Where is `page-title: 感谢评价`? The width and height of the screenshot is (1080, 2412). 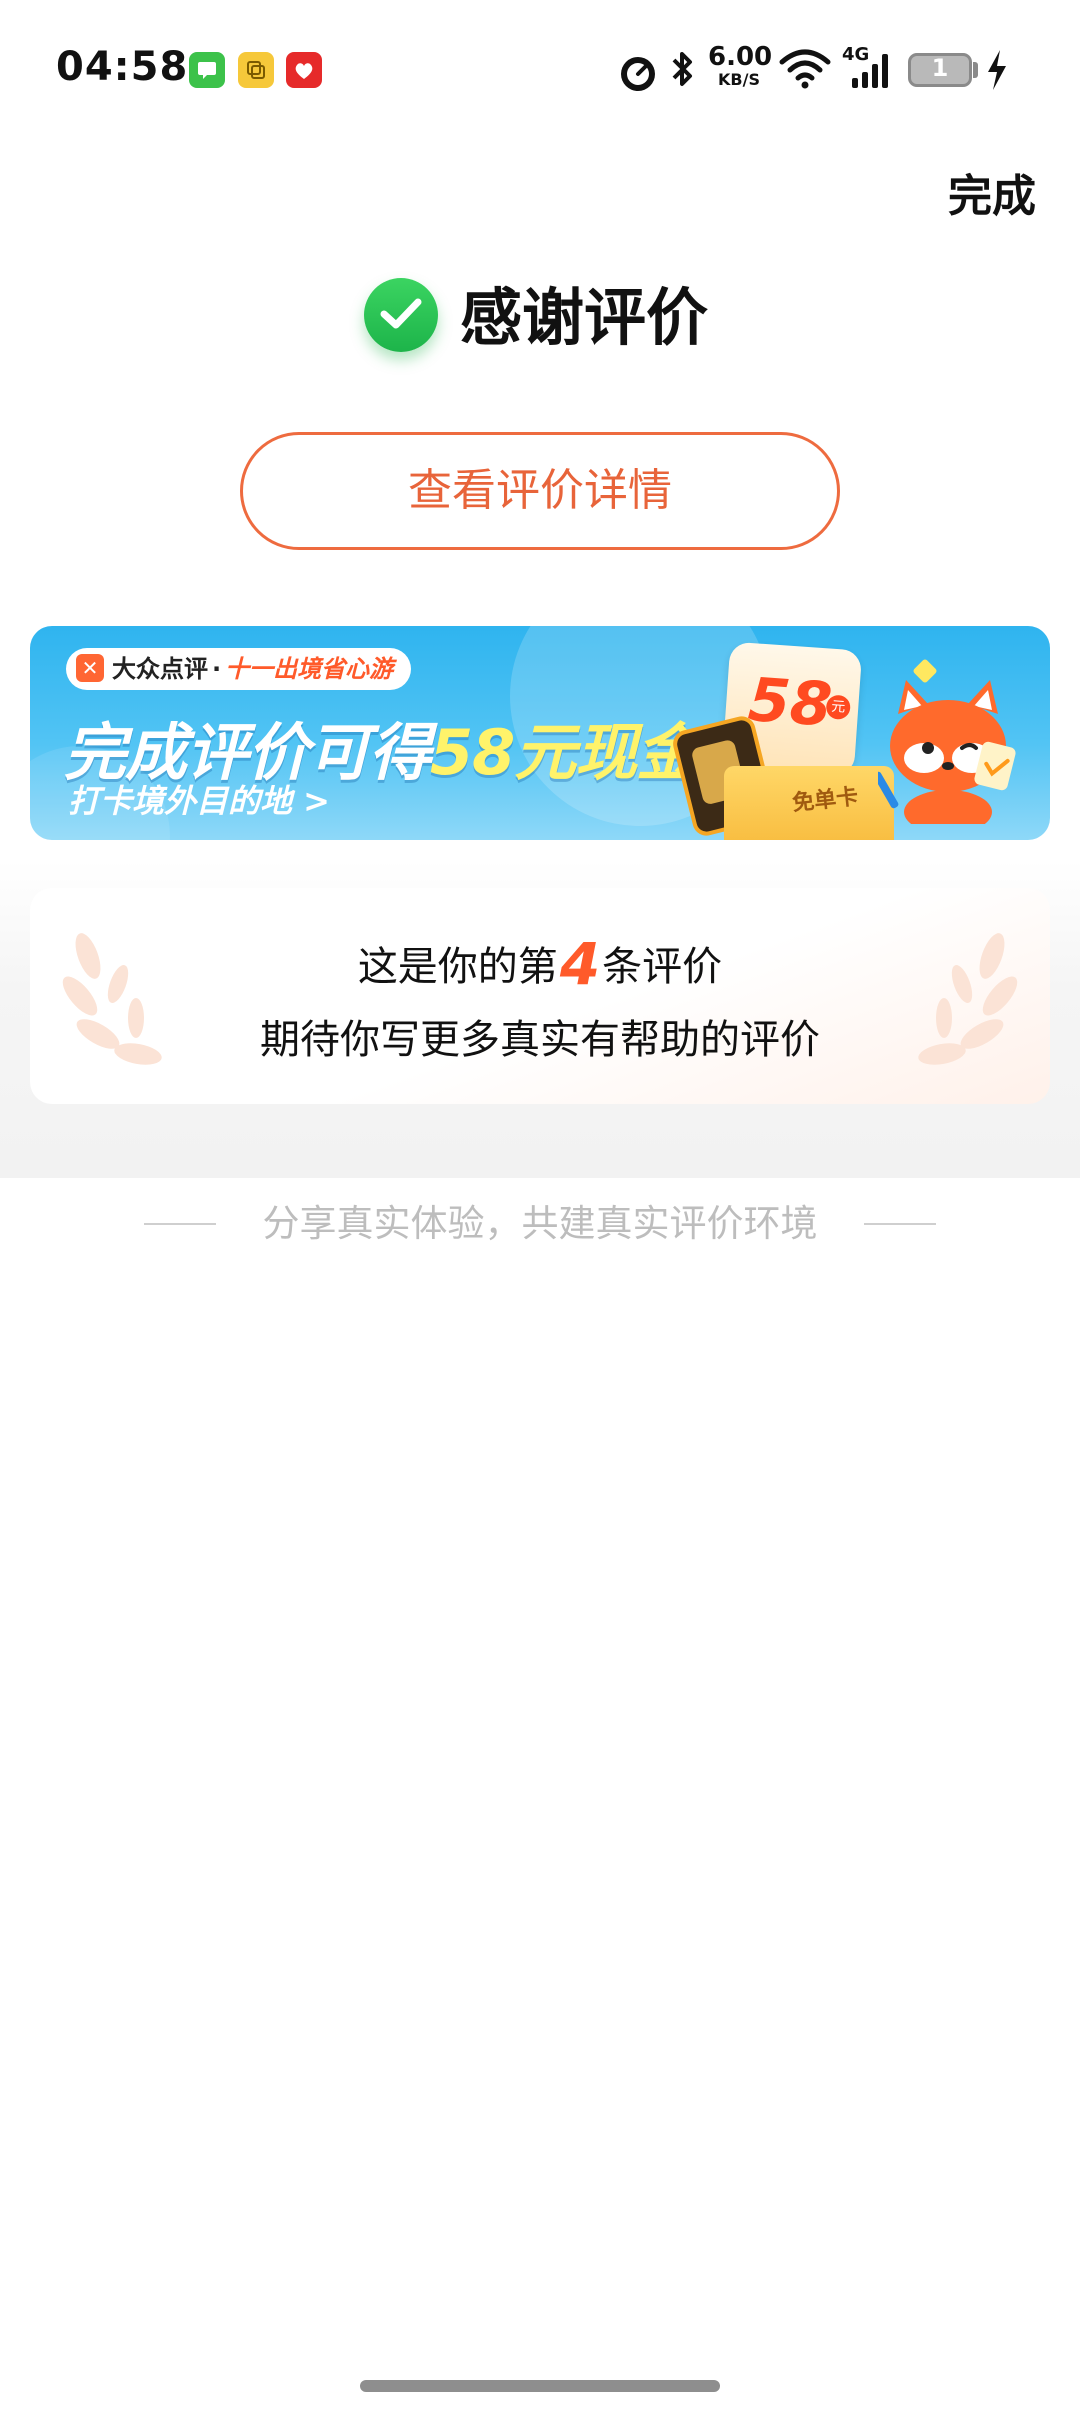 page-title: 感谢评价 is located at coordinates (584, 317).